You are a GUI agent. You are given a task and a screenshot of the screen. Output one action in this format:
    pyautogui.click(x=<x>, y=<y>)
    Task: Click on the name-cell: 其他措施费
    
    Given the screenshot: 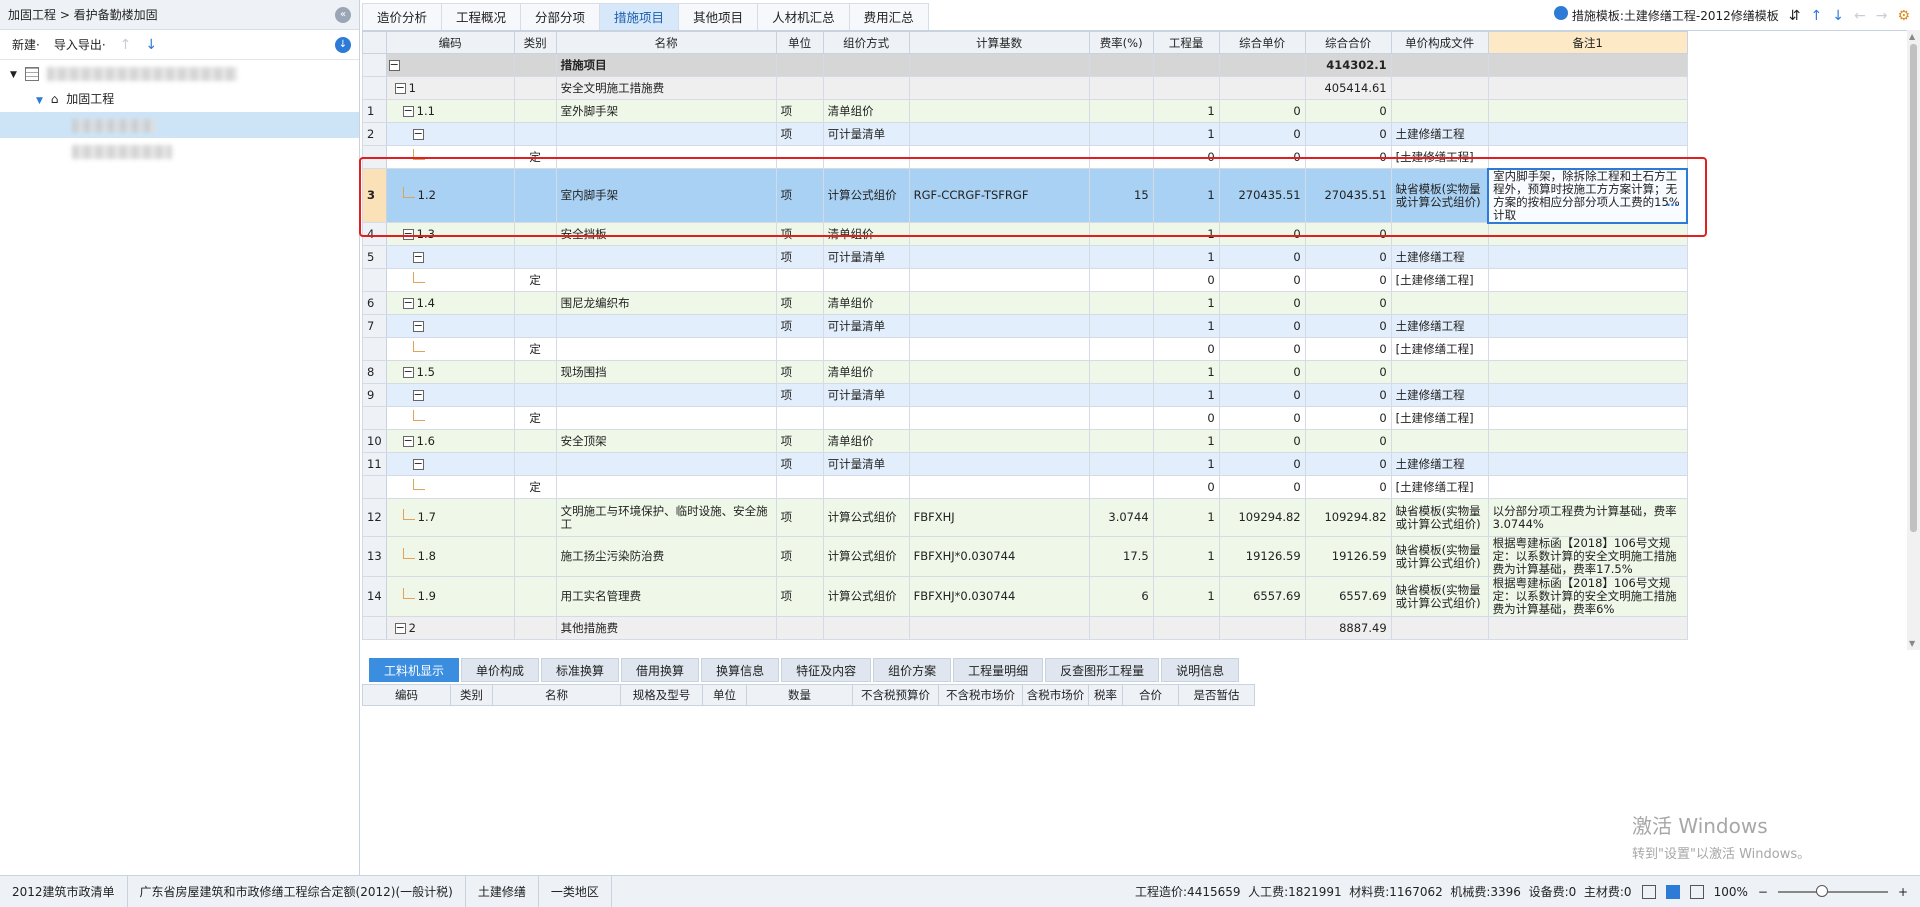 What is the action you would take?
    pyautogui.click(x=666, y=628)
    